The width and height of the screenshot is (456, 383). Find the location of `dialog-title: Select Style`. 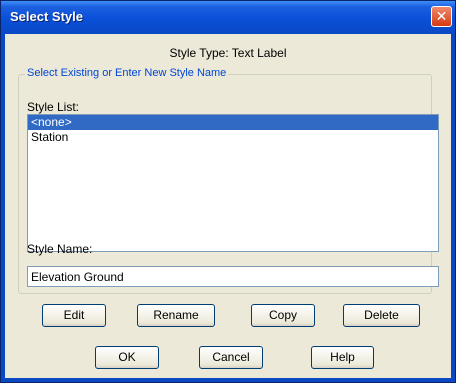

dialog-title: Select Style is located at coordinates (46, 16).